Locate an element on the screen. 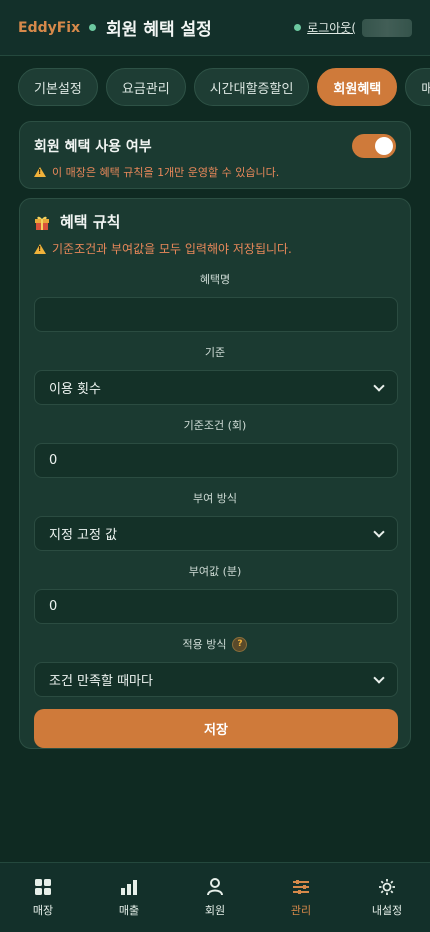 This screenshot has width=430, height=932. toggle-warning: 이 매장은 혜택 규칙을 1개만 운영할 수 있습니다. is located at coordinates (215, 172).